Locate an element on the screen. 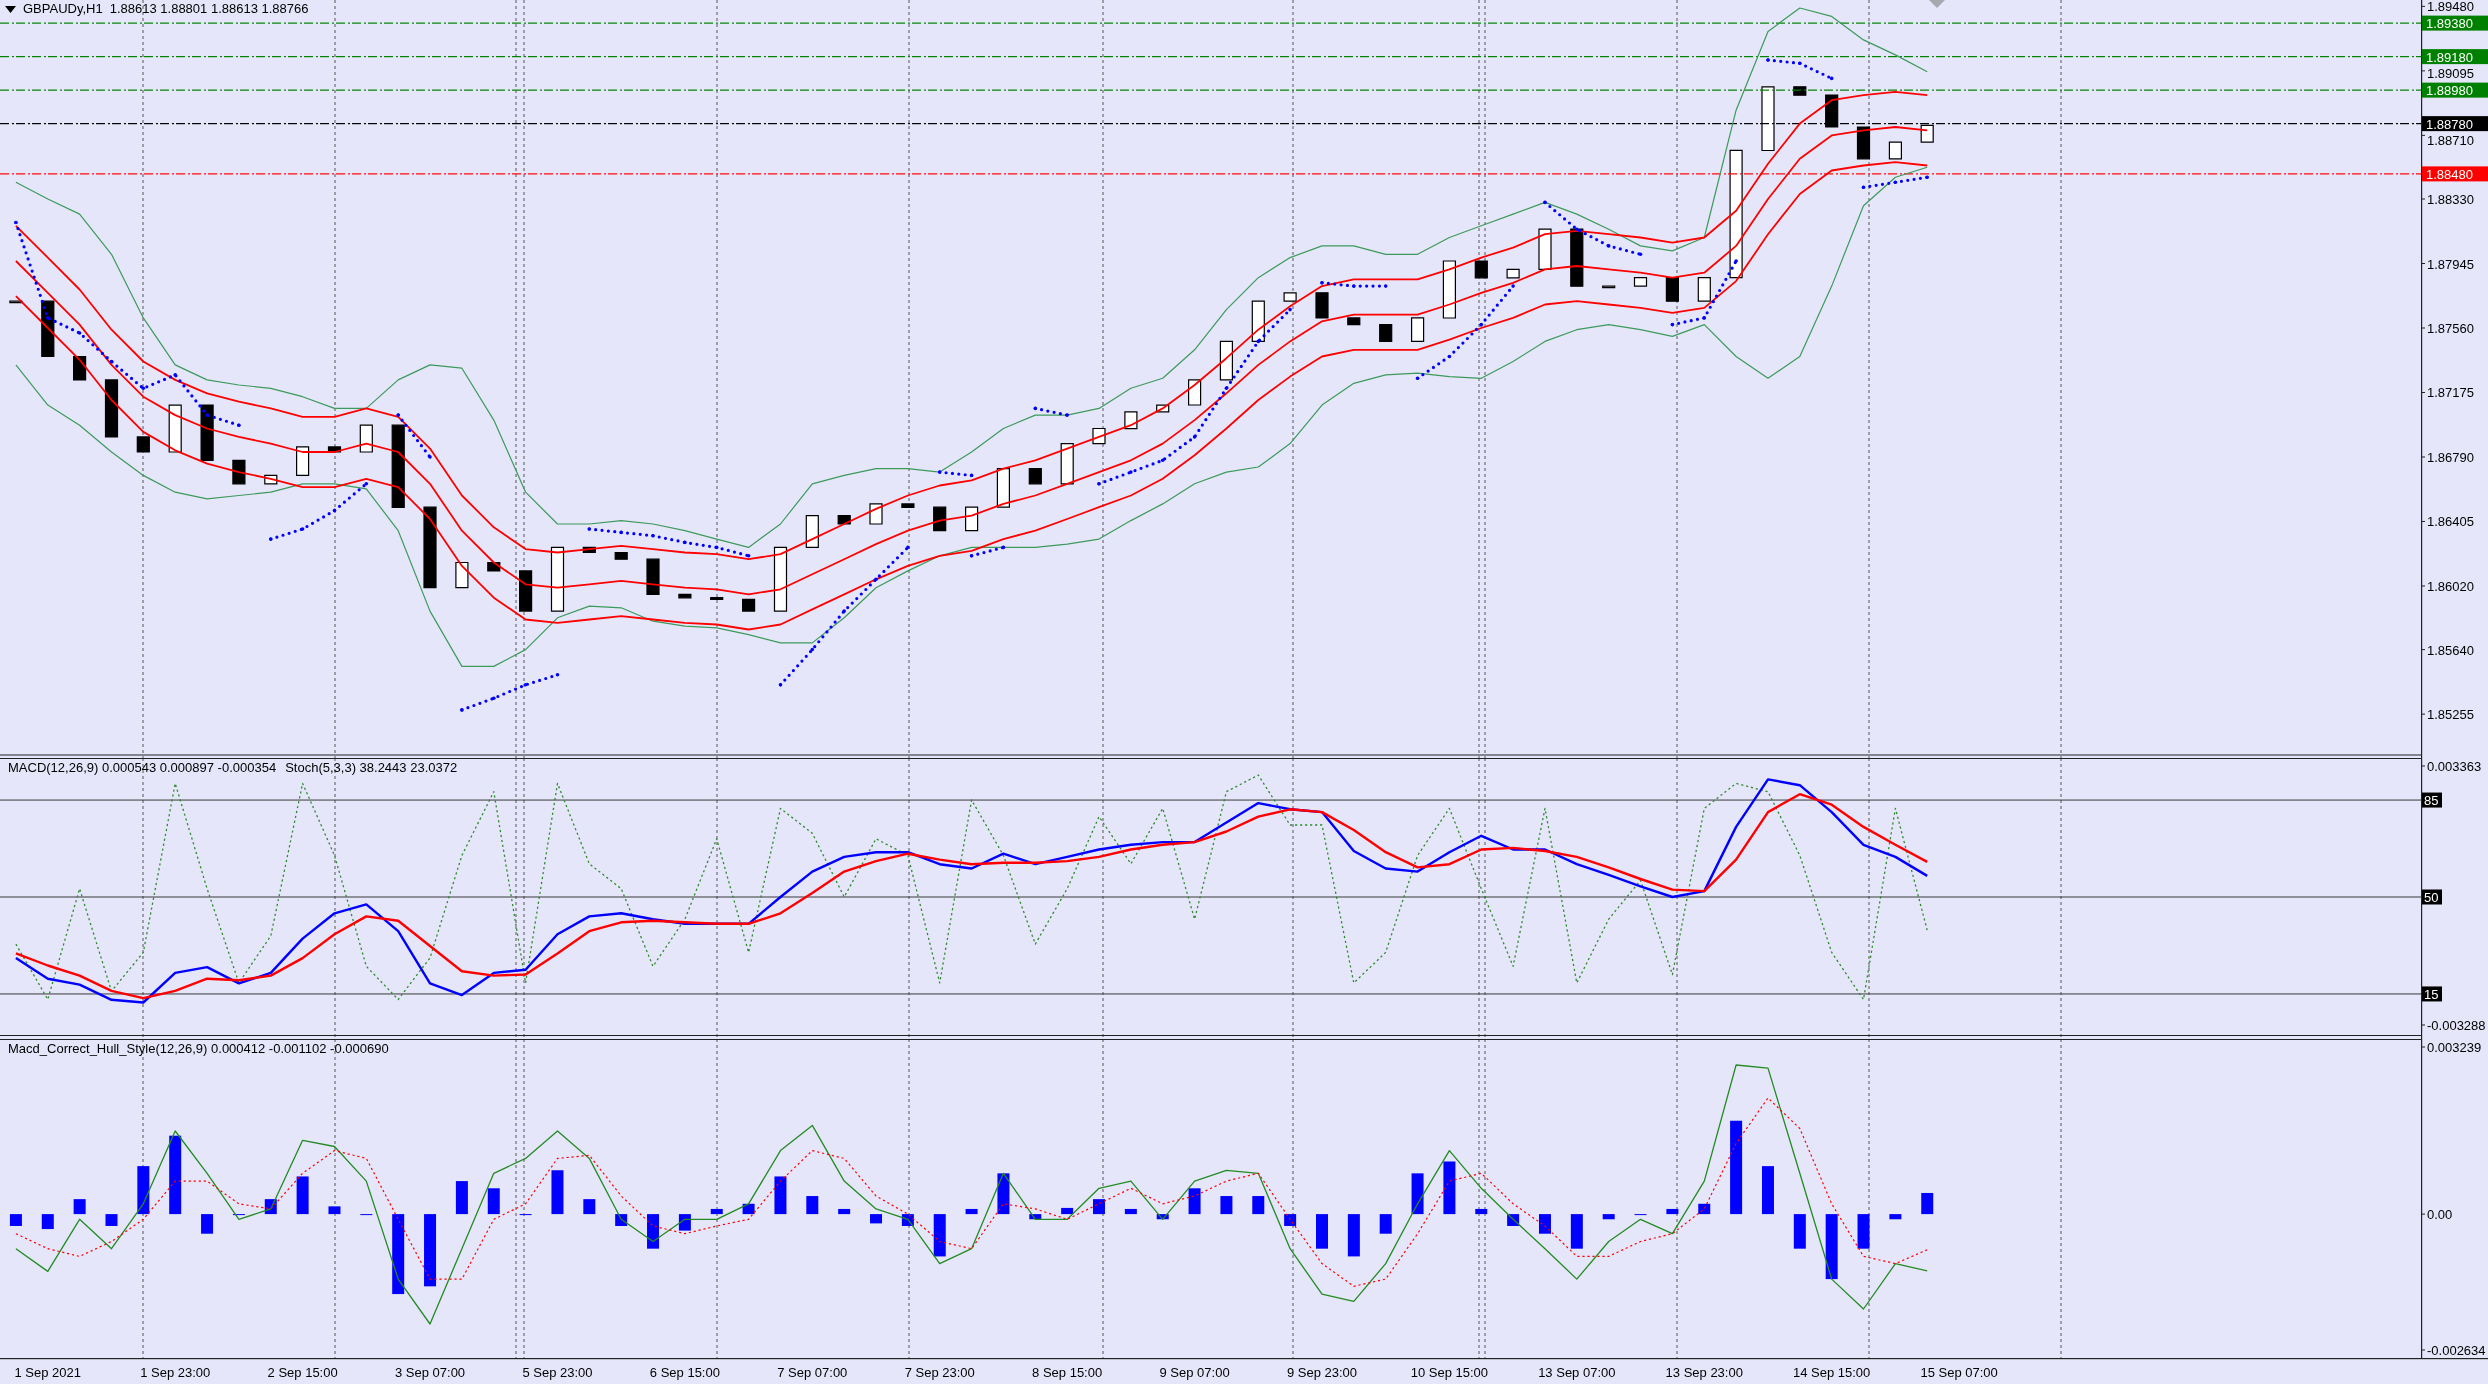  time-axis-label: 1 Sep 23:00 is located at coordinates (175, 1372).